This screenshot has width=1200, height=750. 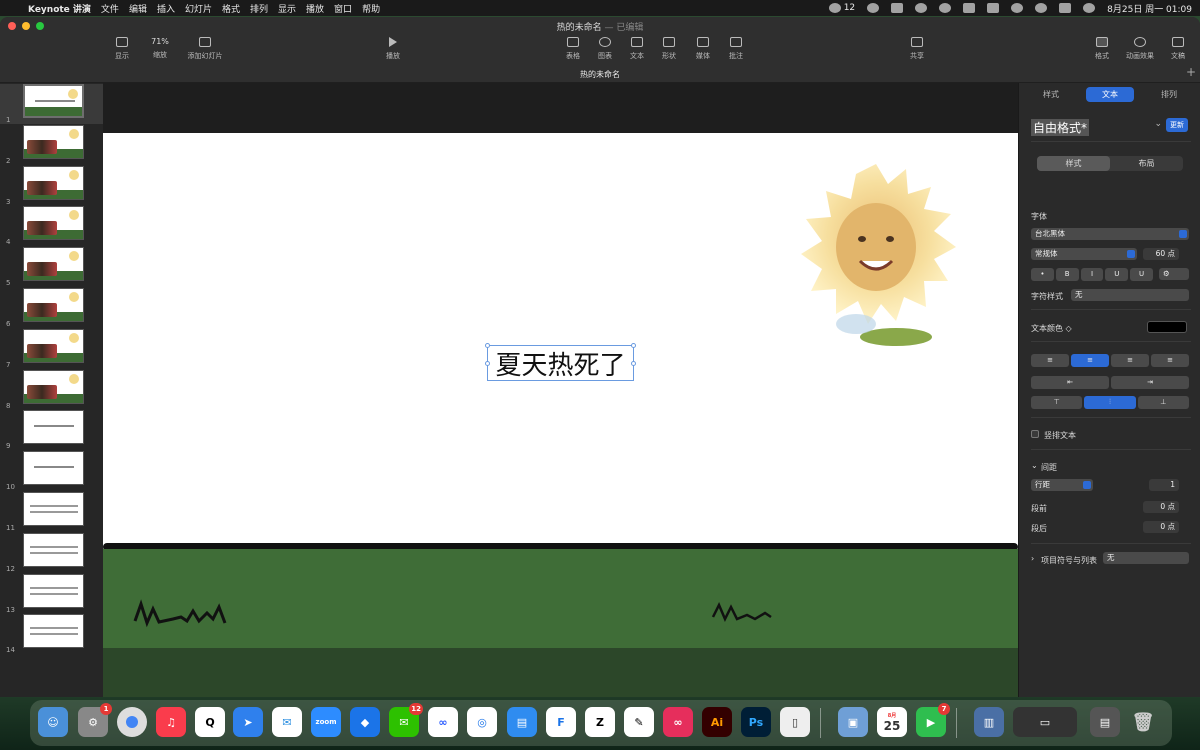 I want to click on lark-docs-icon: ✉, so click(x=287, y=722).